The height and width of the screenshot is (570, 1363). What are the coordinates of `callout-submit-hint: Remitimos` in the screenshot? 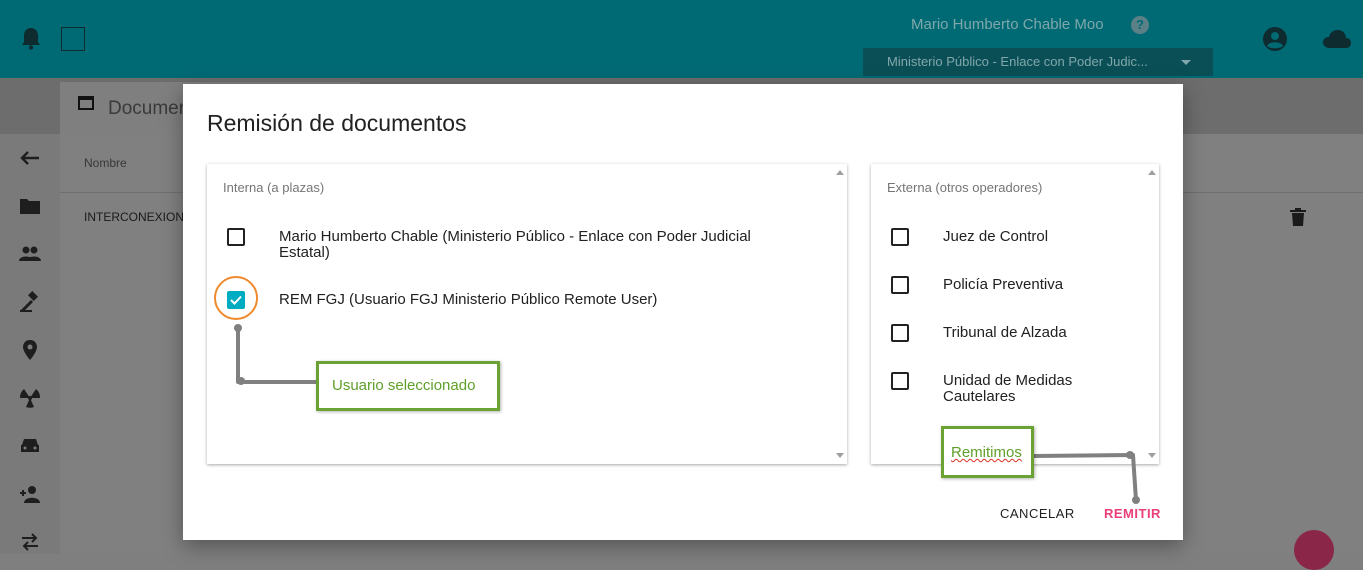 It's located at (987, 452).